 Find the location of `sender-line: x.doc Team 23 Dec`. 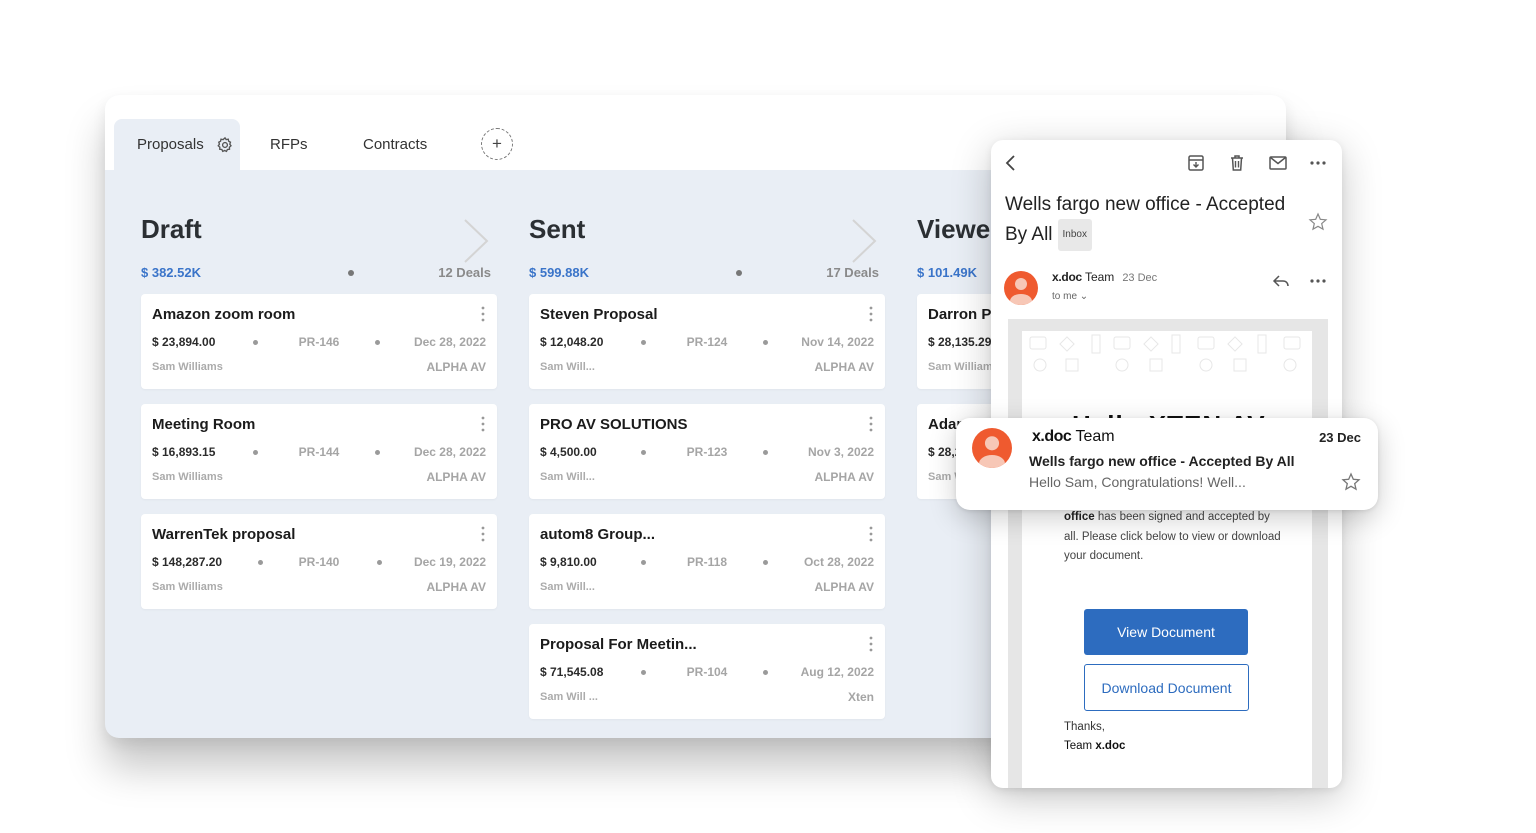

sender-line: x.doc Team 23 Dec is located at coordinates (1104, 277).